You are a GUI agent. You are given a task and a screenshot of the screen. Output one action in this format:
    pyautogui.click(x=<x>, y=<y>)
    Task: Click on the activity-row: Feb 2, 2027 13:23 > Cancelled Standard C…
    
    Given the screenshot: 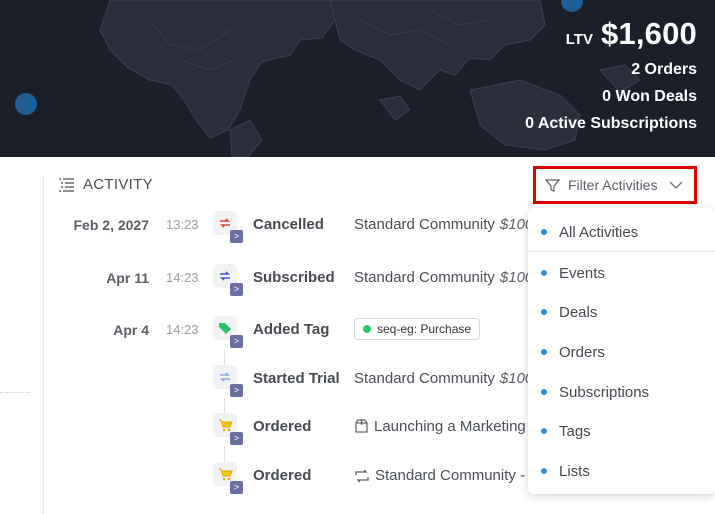 What is the action you would take?
    pyautogui.click(x=264, y=228)
    